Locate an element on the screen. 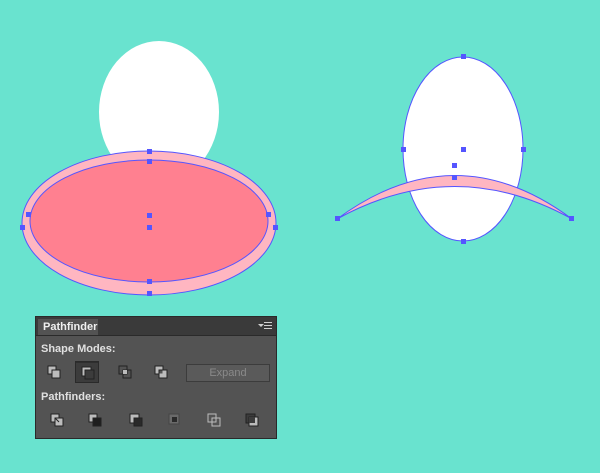 This screenshot has height=473, width=600. trim-icon is located at coordinates (95, 420).